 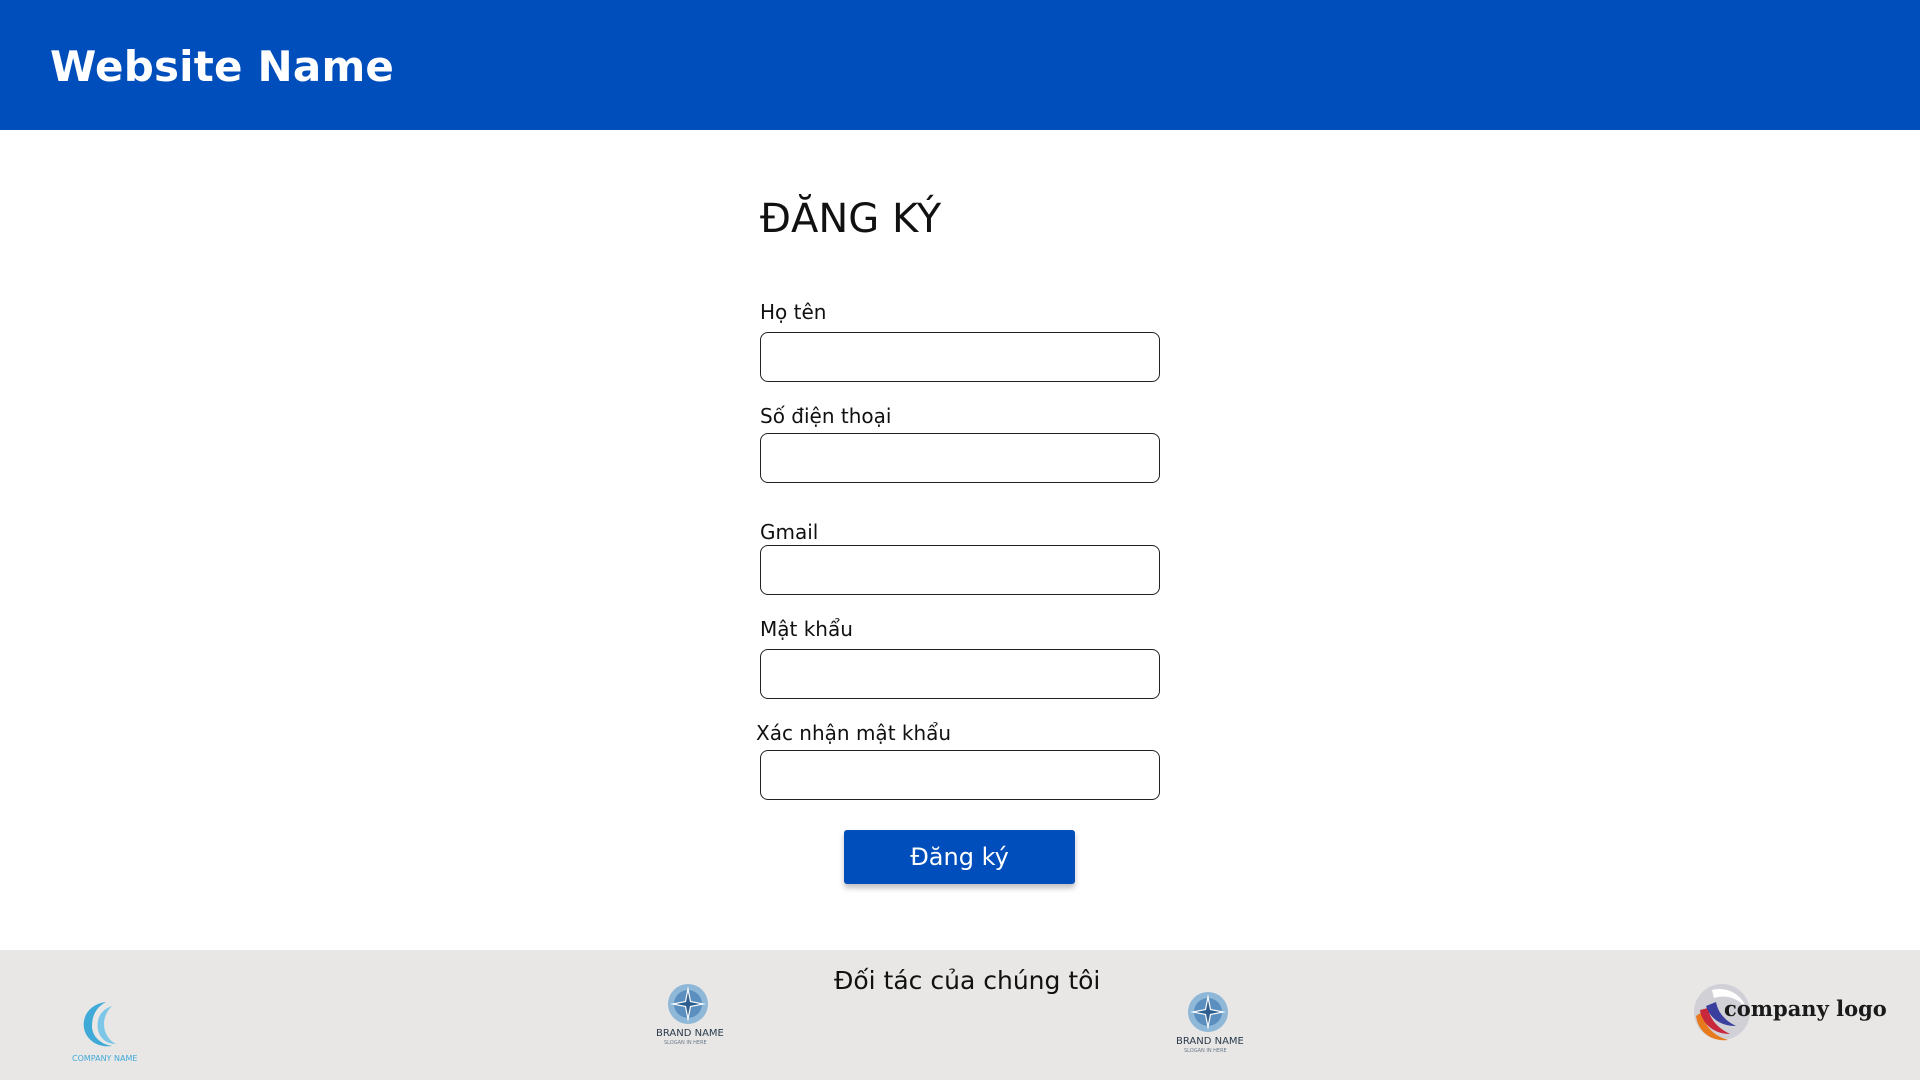 What do you see at coordinates (222, 66) in the screenshot?
I see `site-name: Website Name` at bounding box center [222, 66].